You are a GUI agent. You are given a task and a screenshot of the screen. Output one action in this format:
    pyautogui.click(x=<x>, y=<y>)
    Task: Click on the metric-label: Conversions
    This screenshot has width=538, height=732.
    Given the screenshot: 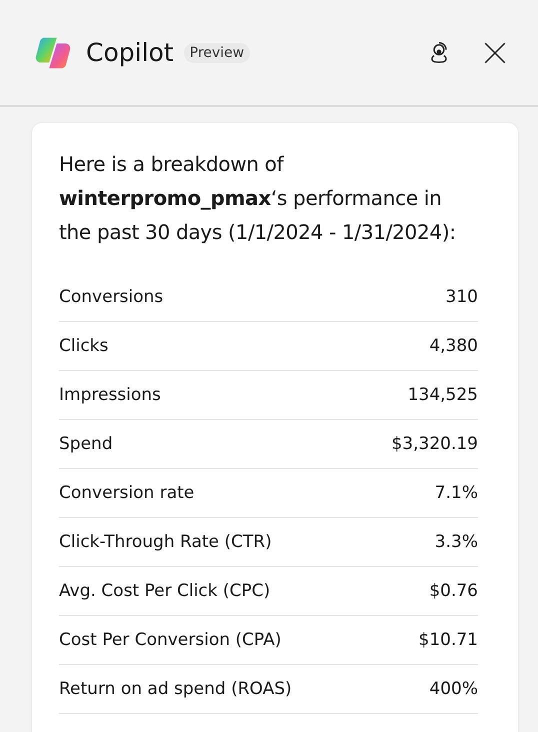 What is the action you would take?
    pyautogui.click(x=111, y=297)
    